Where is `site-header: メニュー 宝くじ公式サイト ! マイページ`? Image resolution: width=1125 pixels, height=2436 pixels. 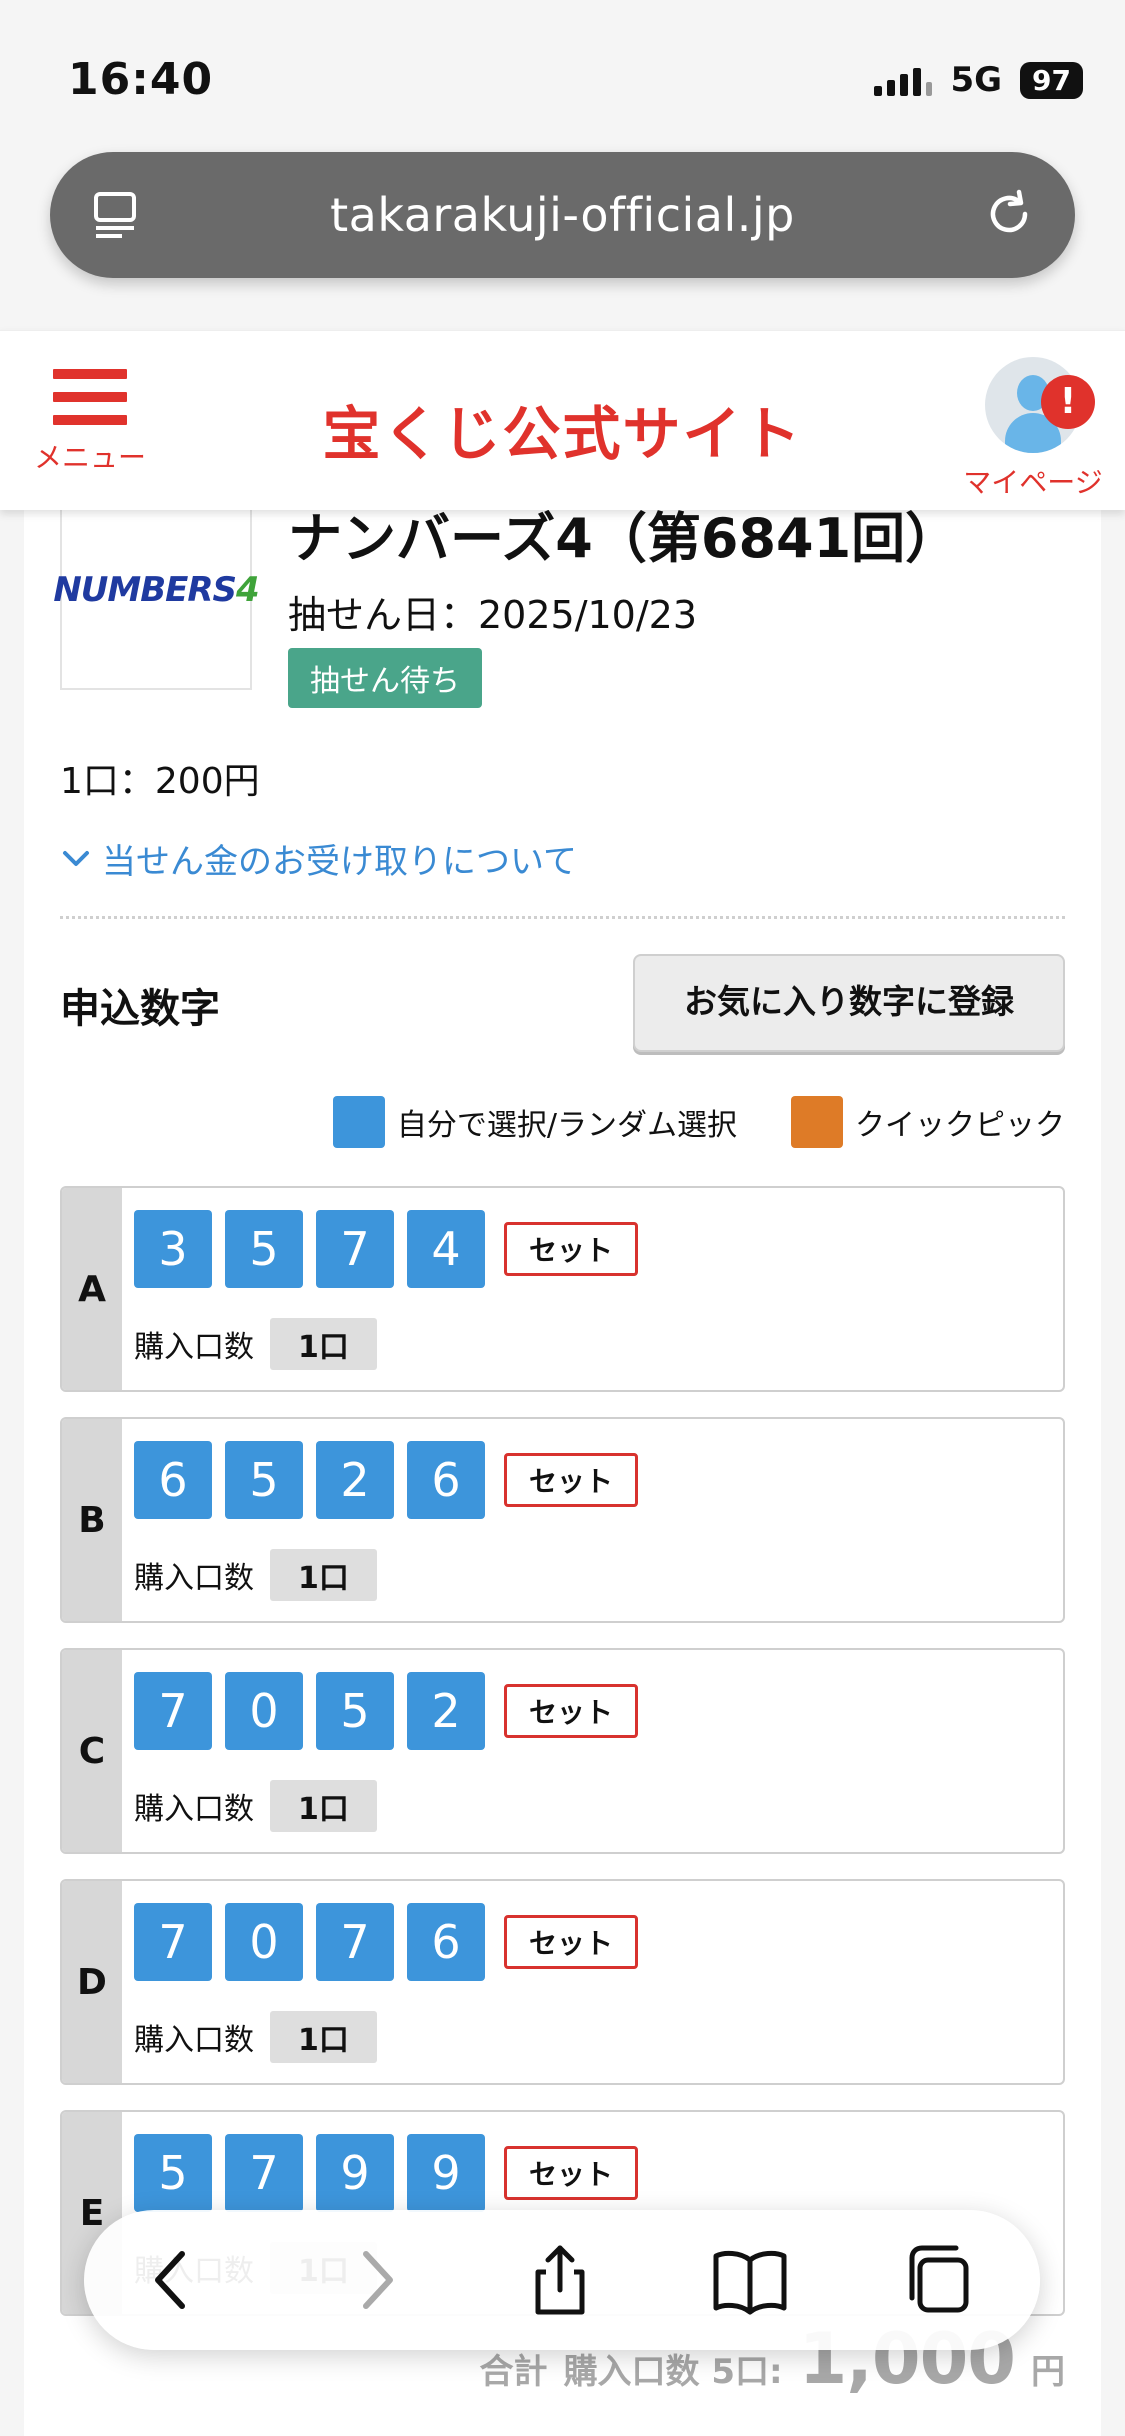 site-header: メニュー 宝くじ公式サイト ! マイページ is located at coordinates (562, 420).